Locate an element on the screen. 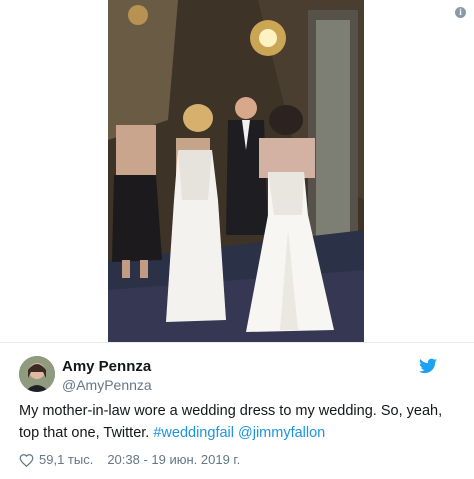 This screenshot has height=479, width=474. hashtag-link: #weddingfail is located at coordinates (193, 433).